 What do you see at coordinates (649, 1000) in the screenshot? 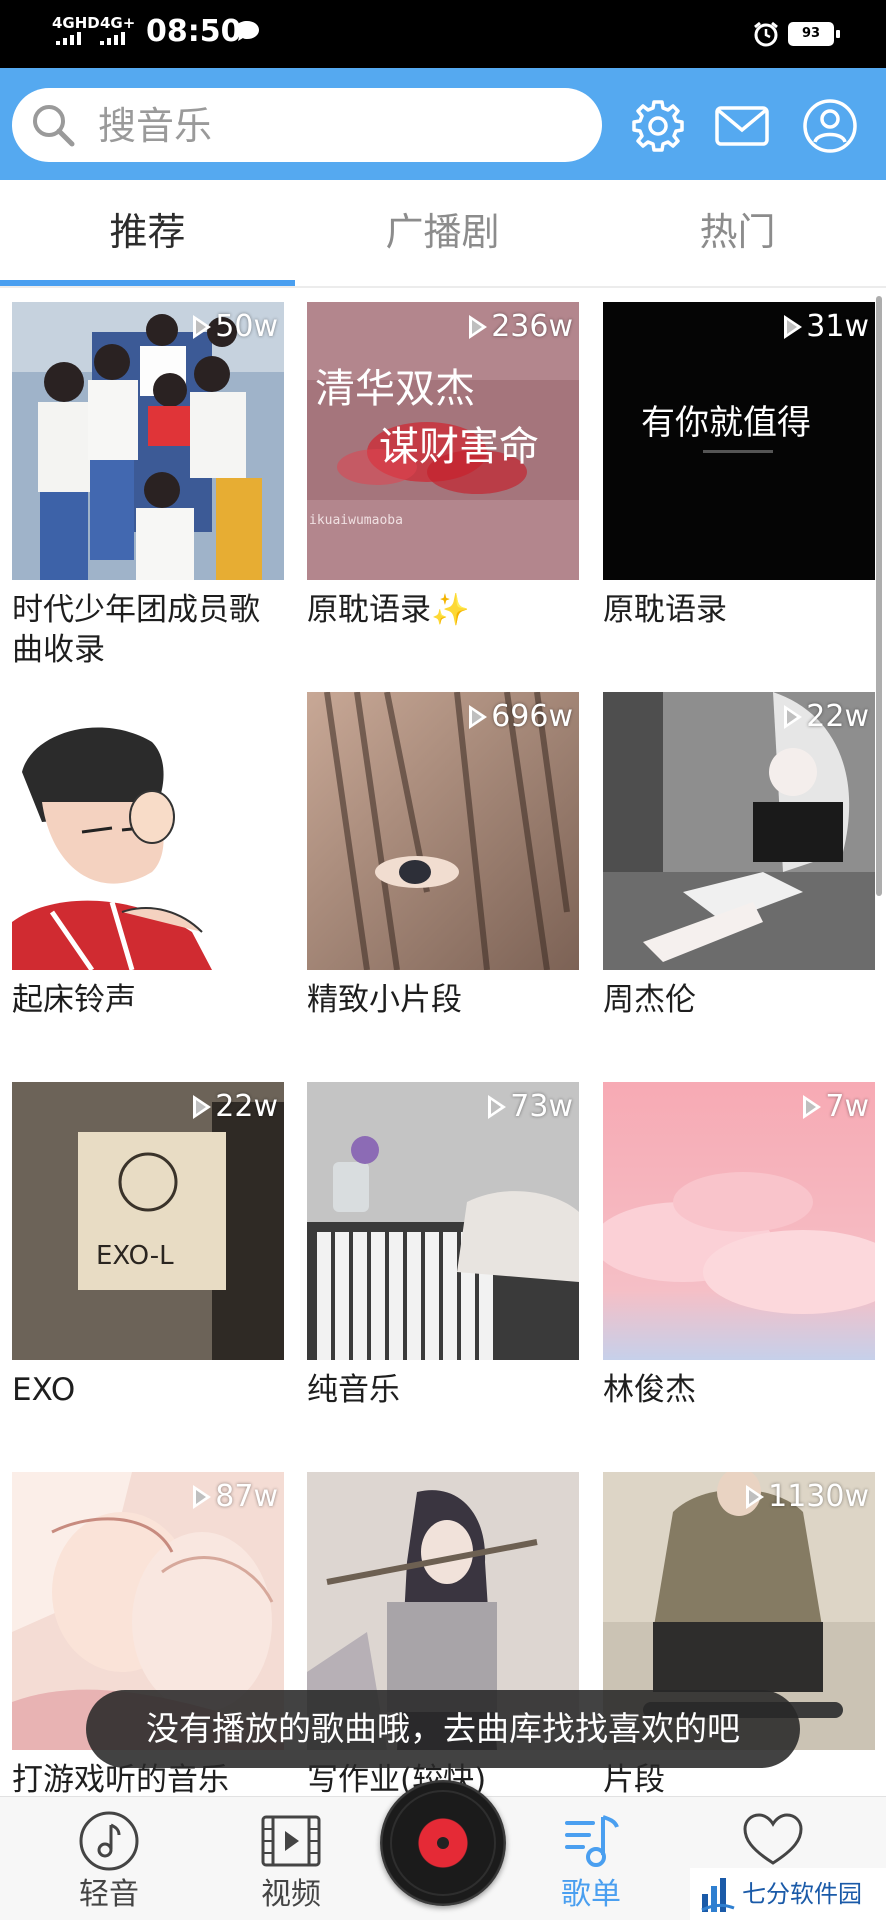
I see `playlist-title: 周杰伦` at bounding box center [649, 1000].